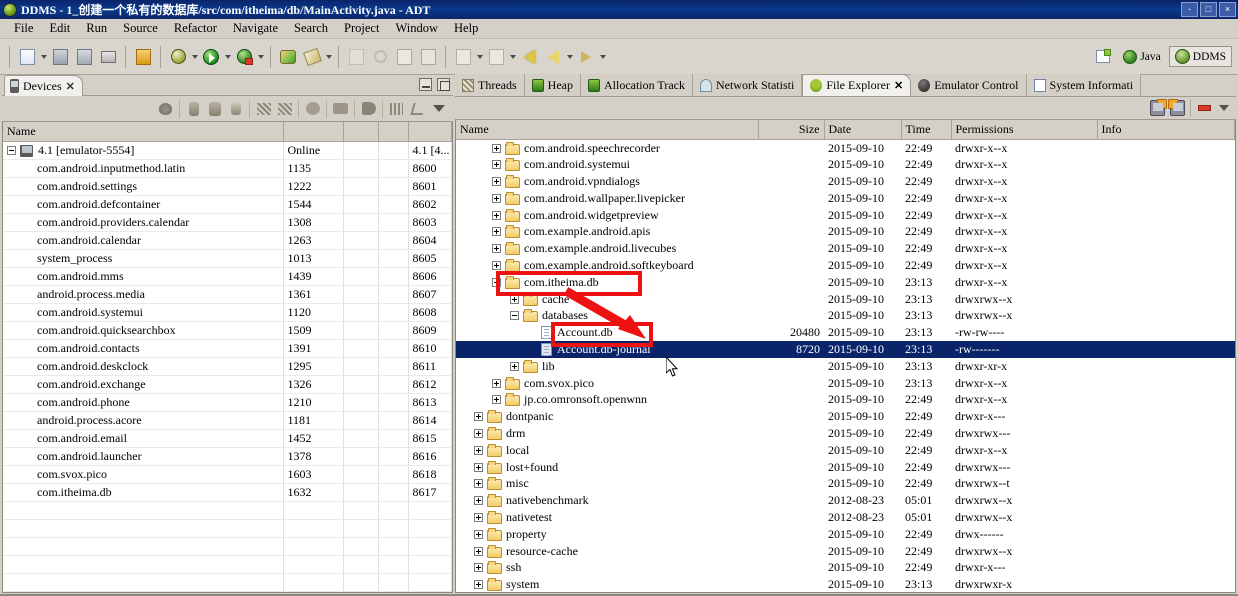  I want to click on file-name-cell: system, so click(607, 584).